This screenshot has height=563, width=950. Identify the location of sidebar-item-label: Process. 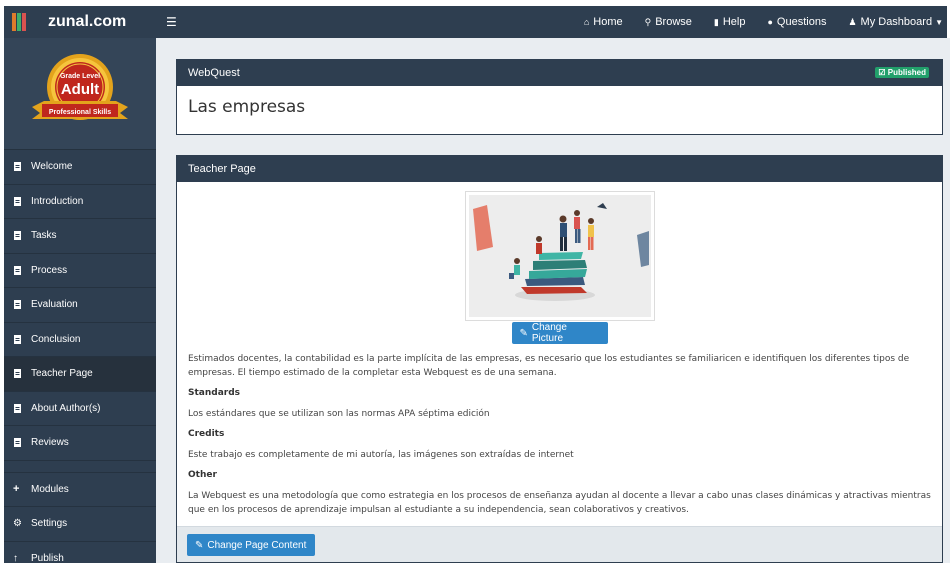
(49, 270).